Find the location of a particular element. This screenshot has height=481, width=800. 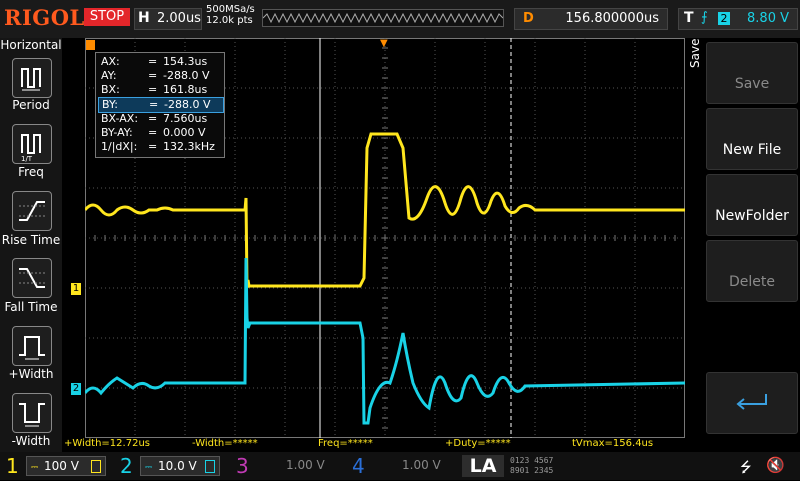

save-menu: Save Save New File NewFolder Delete is located at coordinates (743, 247).